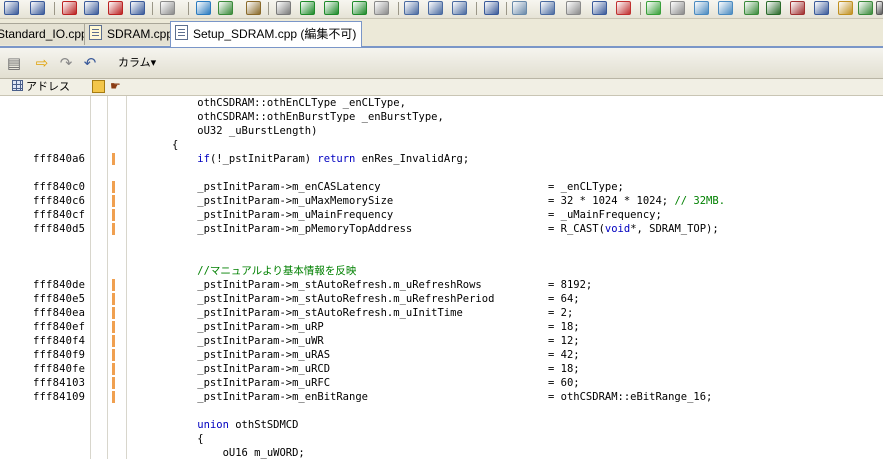 The image size is (883, 460). I want to click on line-address: fff84103, so click(59, 383).